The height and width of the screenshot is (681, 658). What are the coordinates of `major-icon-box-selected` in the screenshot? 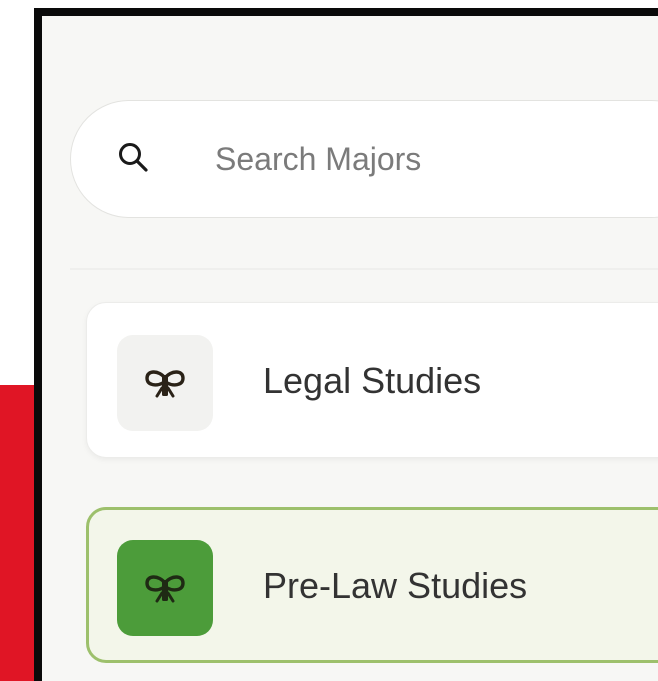 It's located at (165, 588).